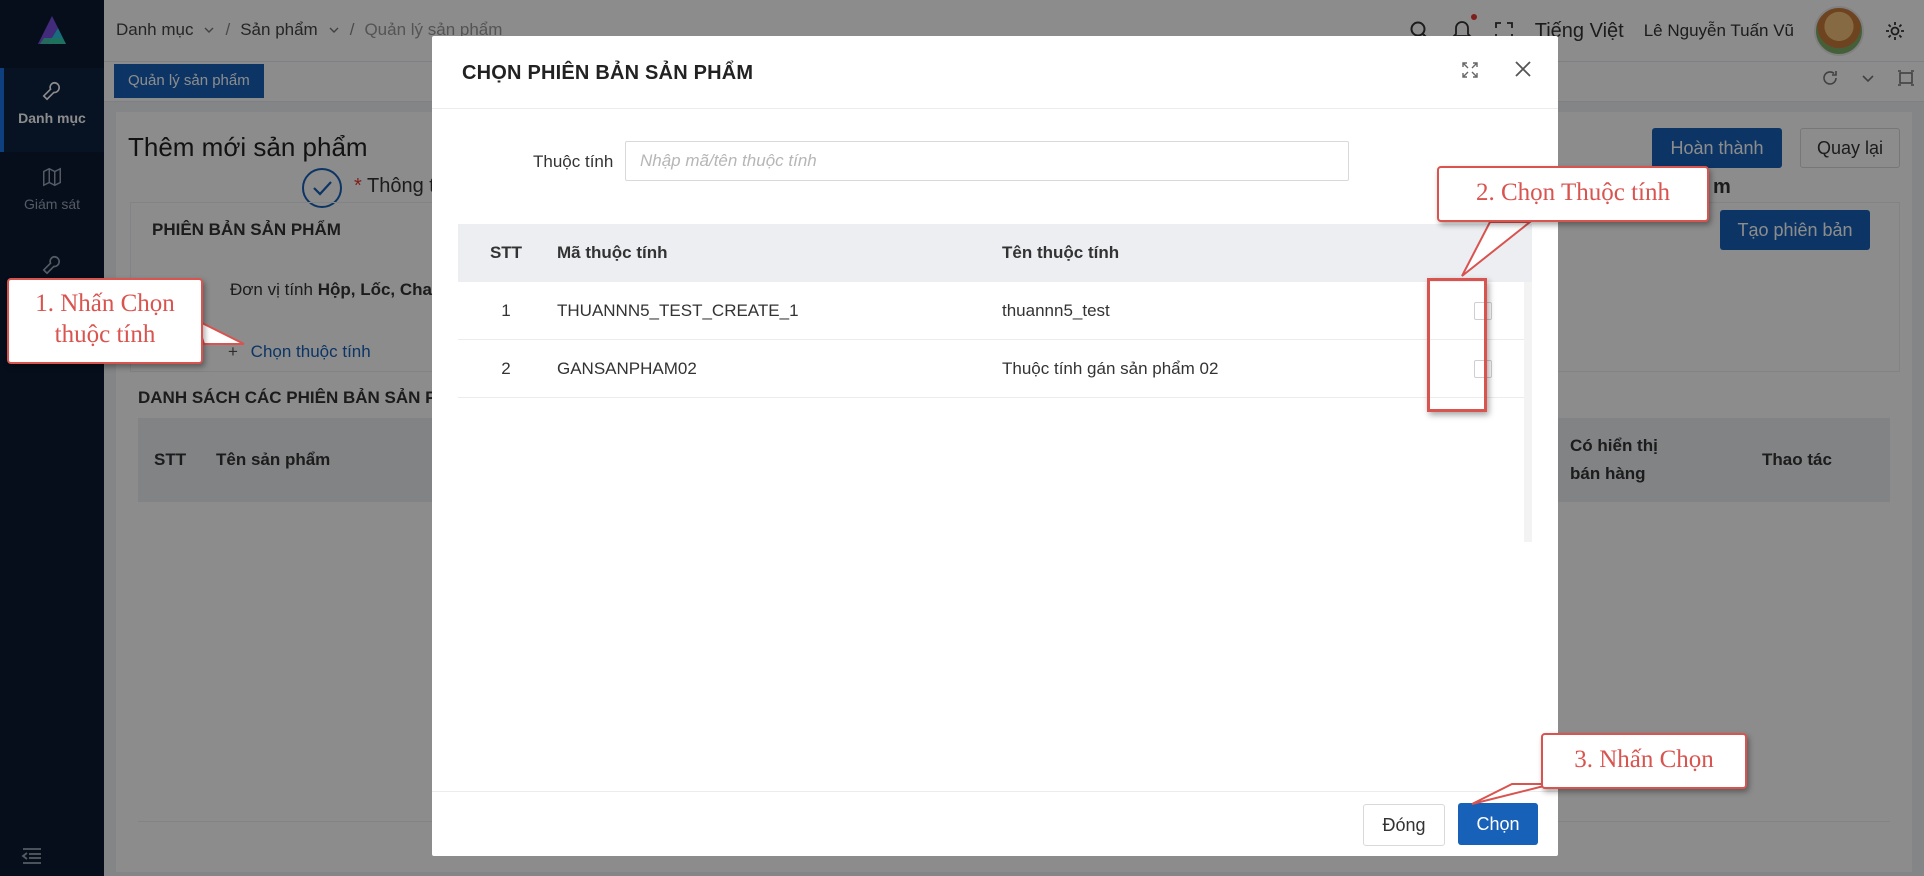 The image size is (1924, 876). What do you see at coordinates (678, 310) in the screenshot?
I see `row-attribute-code: THUANNN5_TEST_CREATE_1` at bounding box center [678, 310].